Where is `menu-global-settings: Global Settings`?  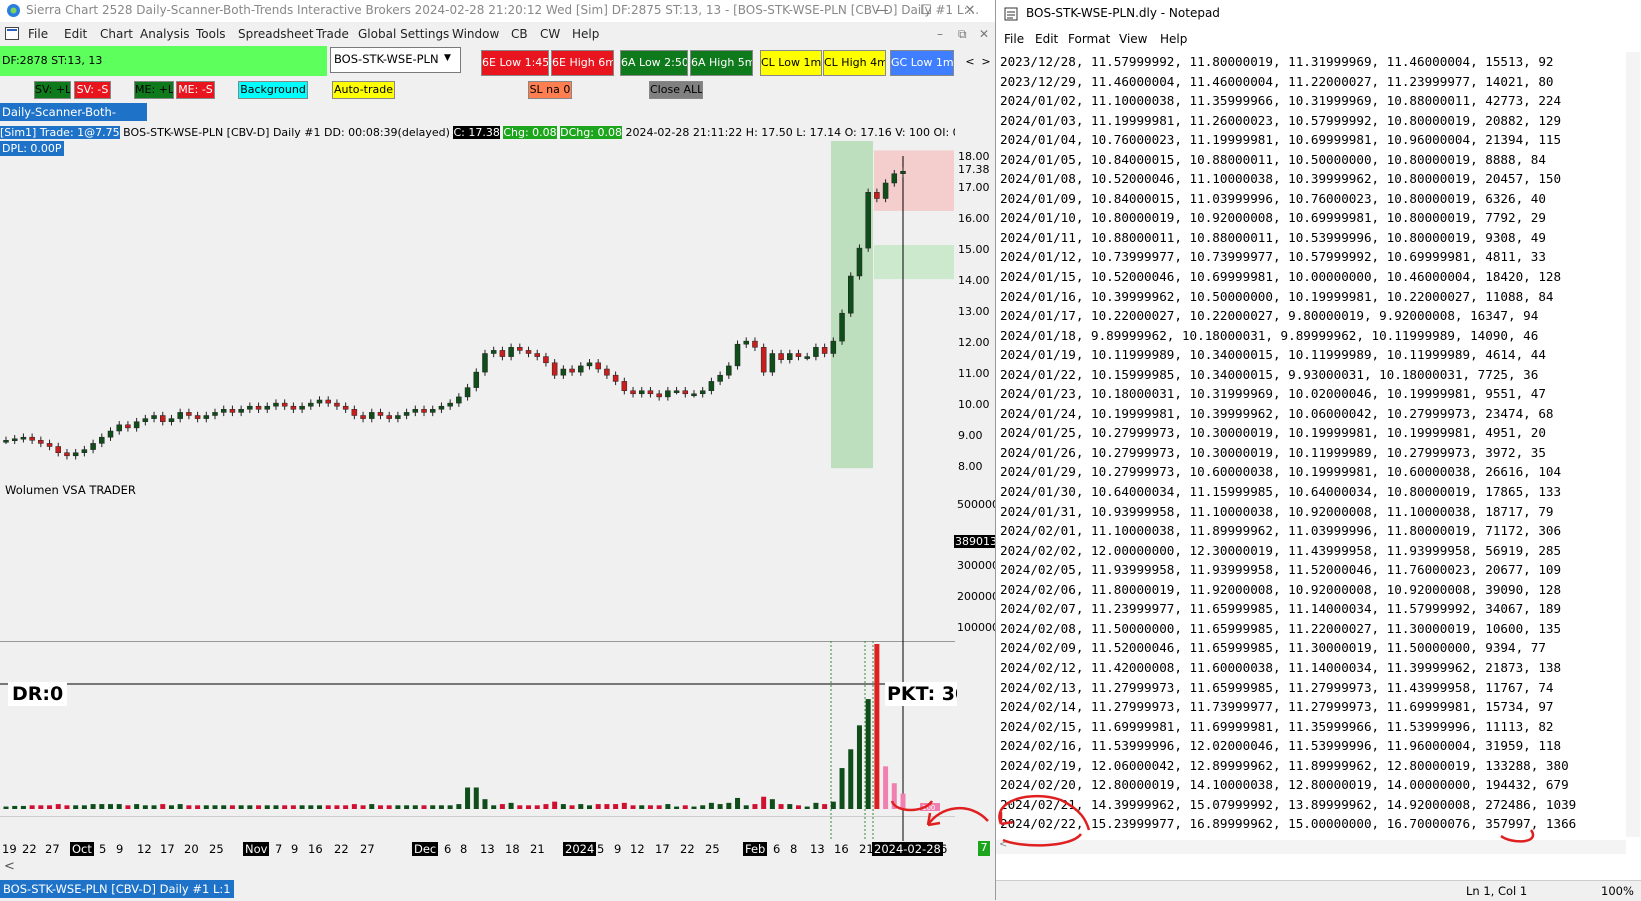
menu-global-settings: Global Settings is located at coordinates (403, 34).